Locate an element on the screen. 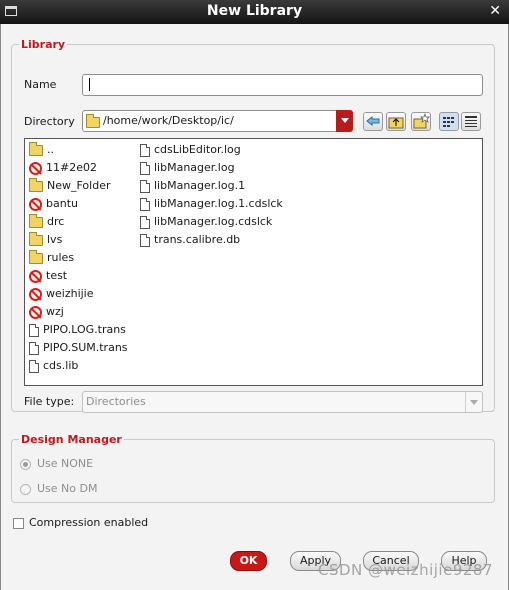  design-manager-group: Design Manager Use NONE Use No DM is located at coordinates (253, 468).